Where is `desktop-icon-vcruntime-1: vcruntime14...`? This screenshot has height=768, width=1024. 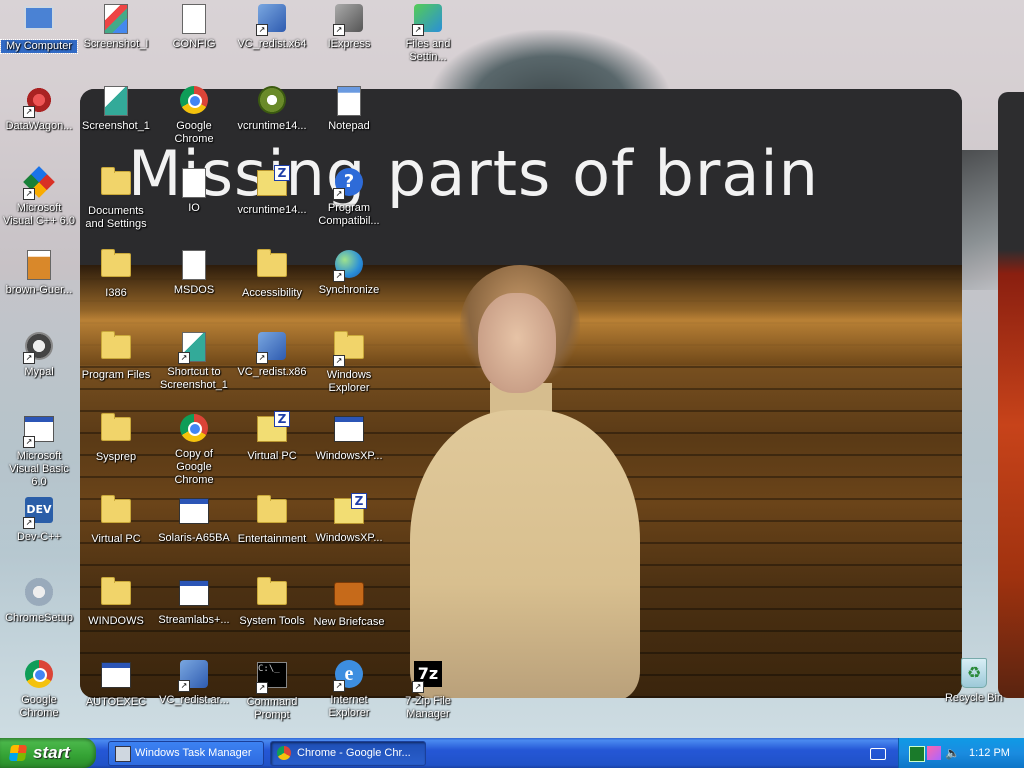 desktop-icon-vcruntime-1: vcruntime14... is located at coordinates (272, 108).